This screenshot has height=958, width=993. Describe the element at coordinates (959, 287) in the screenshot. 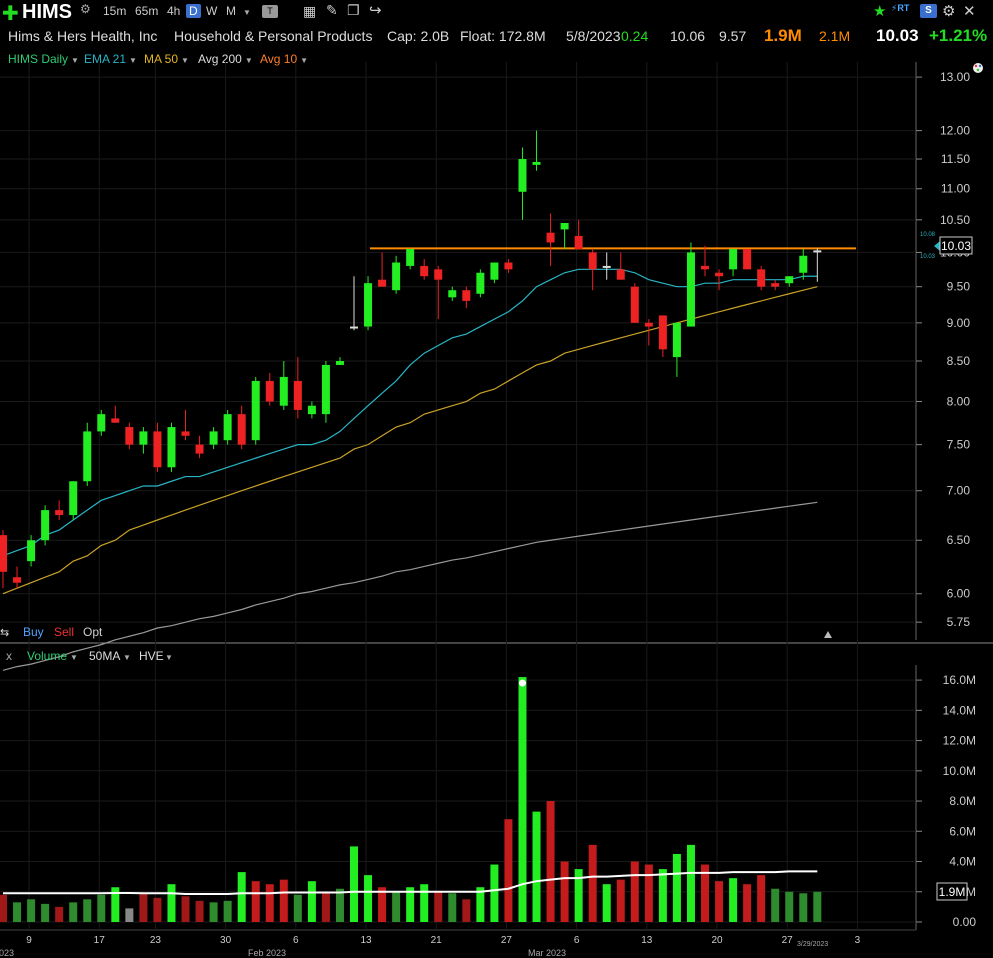

I see `price-tick-label: 9.50` at that location.